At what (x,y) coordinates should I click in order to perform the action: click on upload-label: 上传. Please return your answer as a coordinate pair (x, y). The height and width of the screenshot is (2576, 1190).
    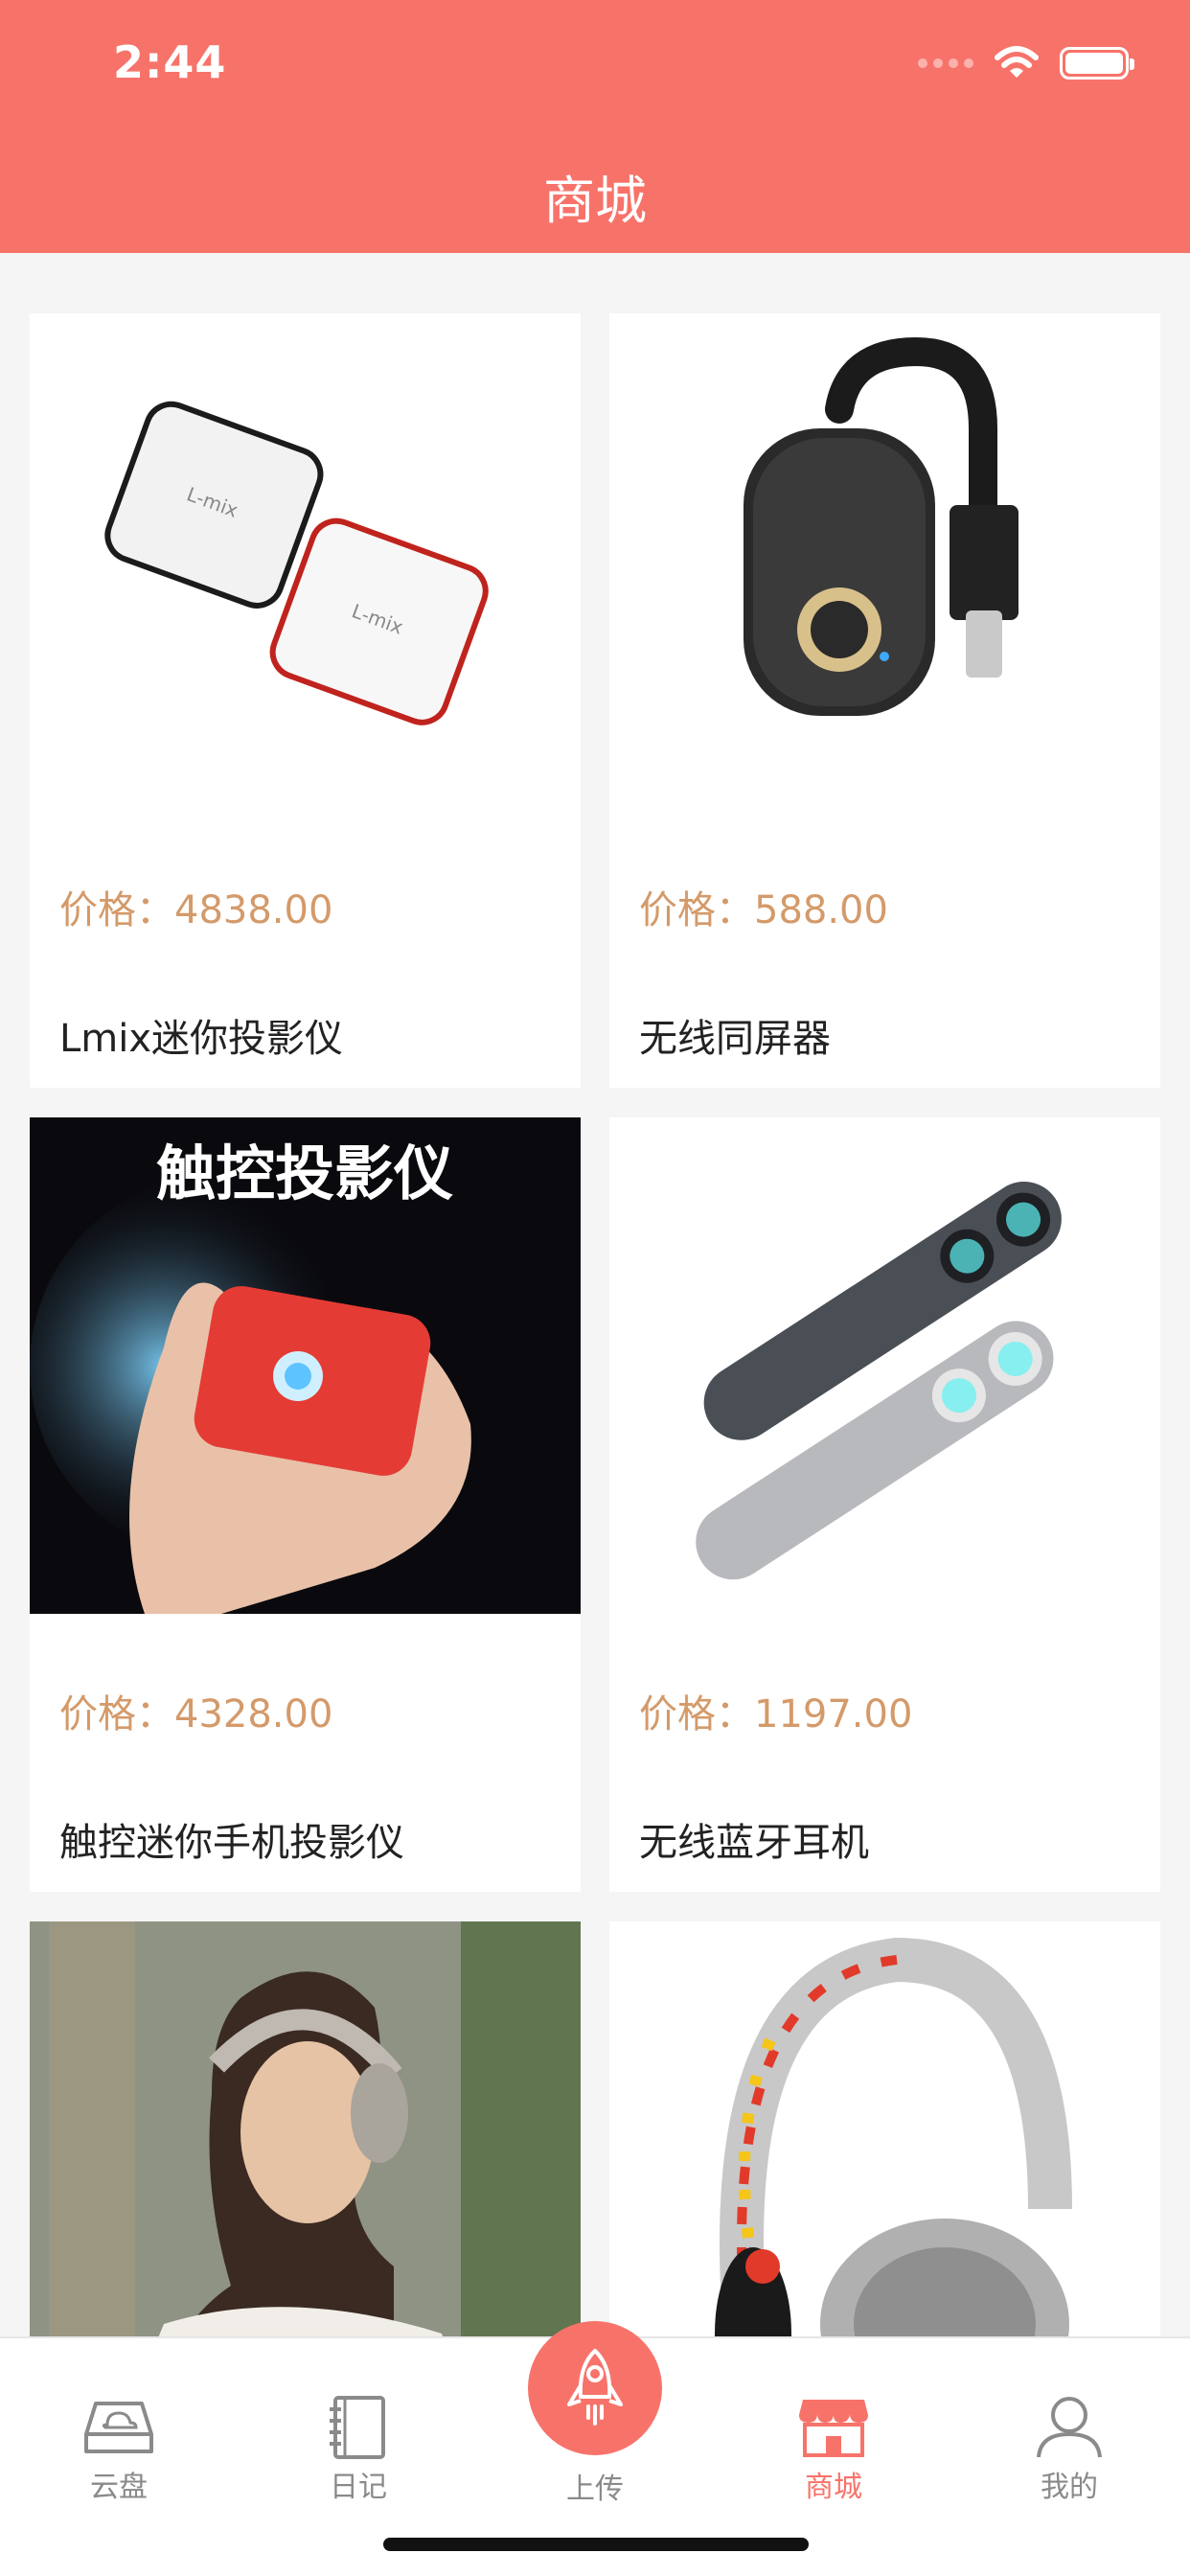
    Looking at the image, I should click on (595, 2489).